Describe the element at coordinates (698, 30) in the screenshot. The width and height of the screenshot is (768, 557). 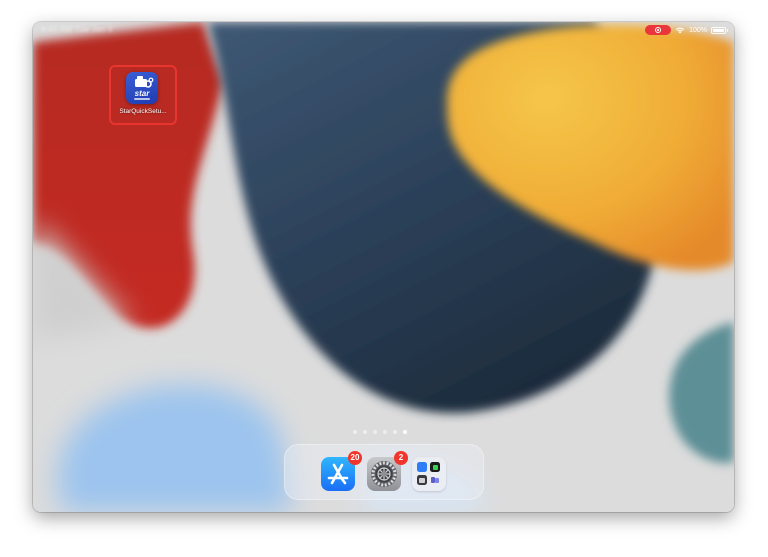
I see `battery-percentage: 100%` at that location.